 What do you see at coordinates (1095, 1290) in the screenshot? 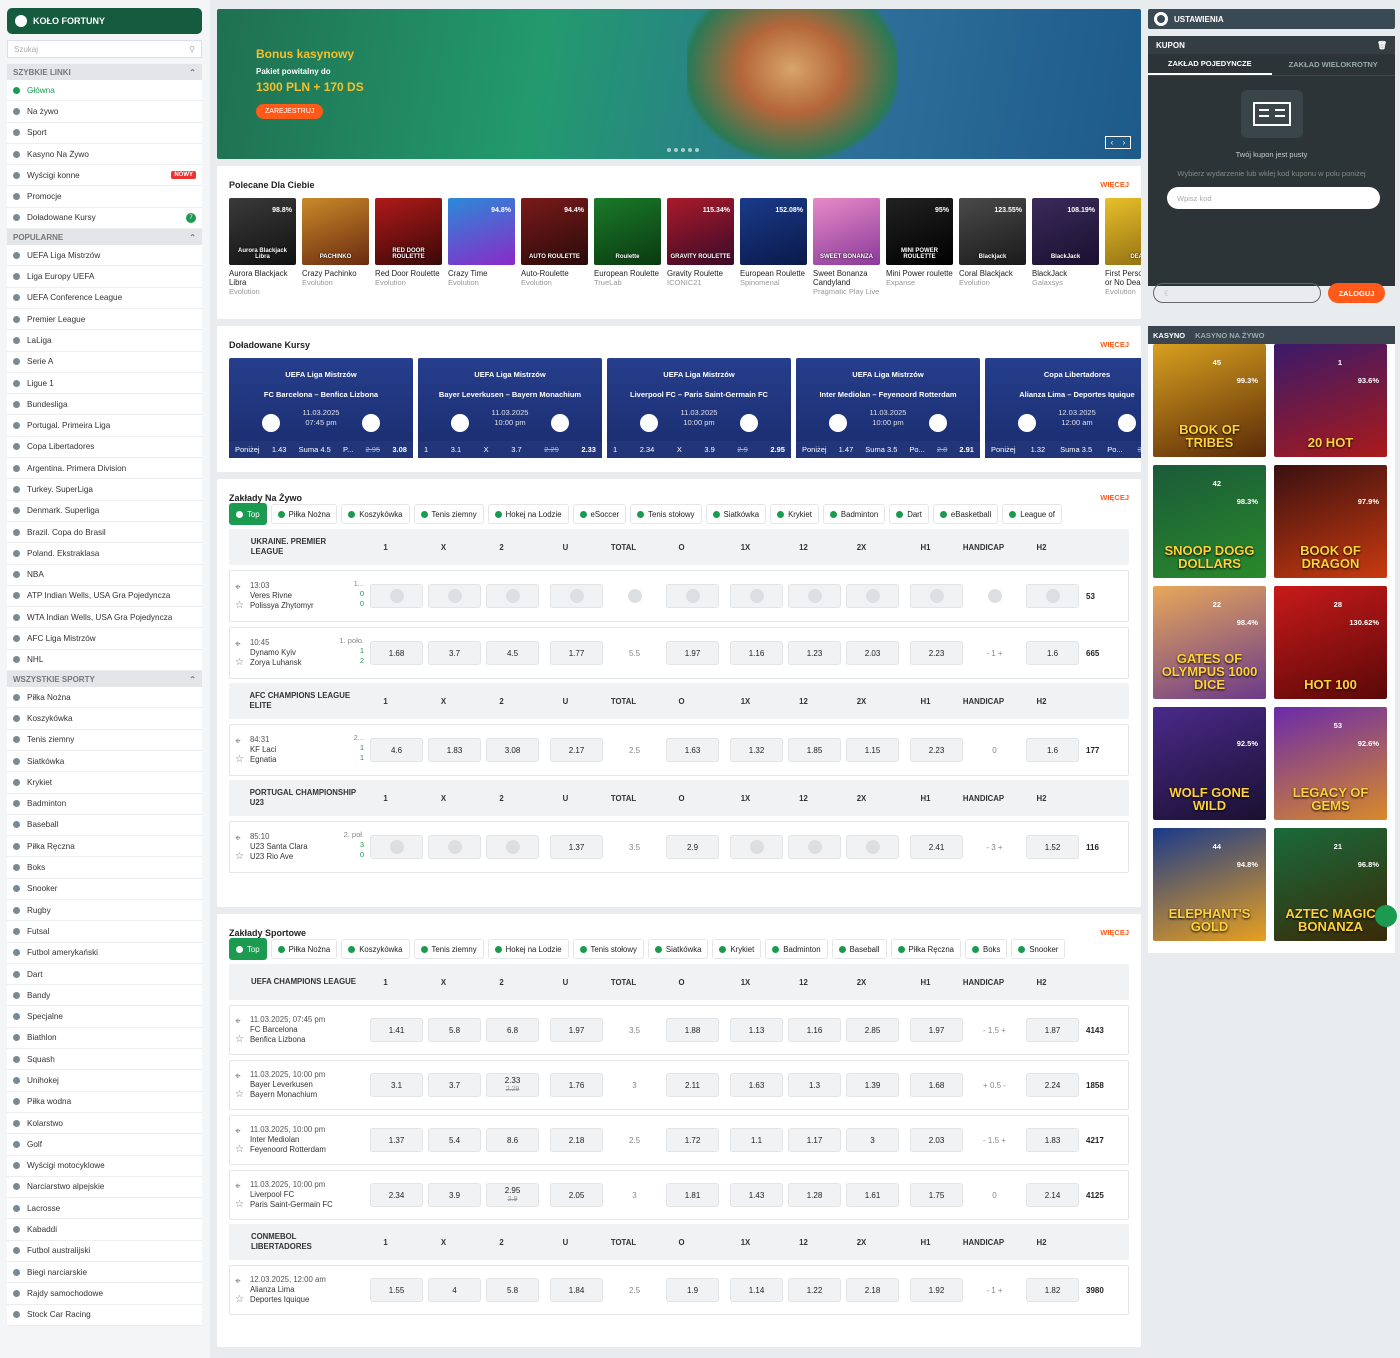
I see `more-markets-count: 3980` at bounding box center [1095, 1290].